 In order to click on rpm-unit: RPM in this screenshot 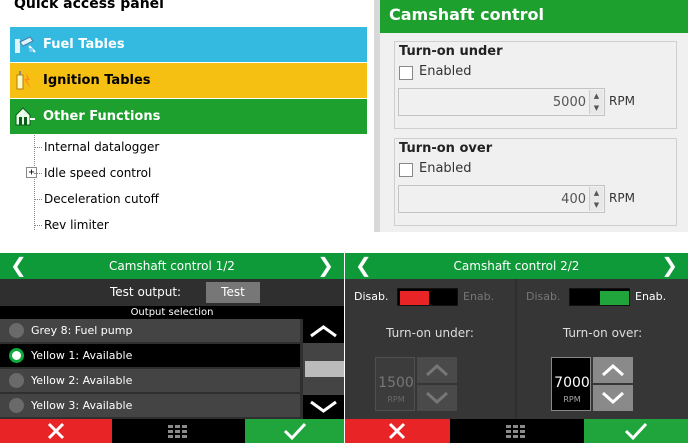, I will do `click(396, 399)`.